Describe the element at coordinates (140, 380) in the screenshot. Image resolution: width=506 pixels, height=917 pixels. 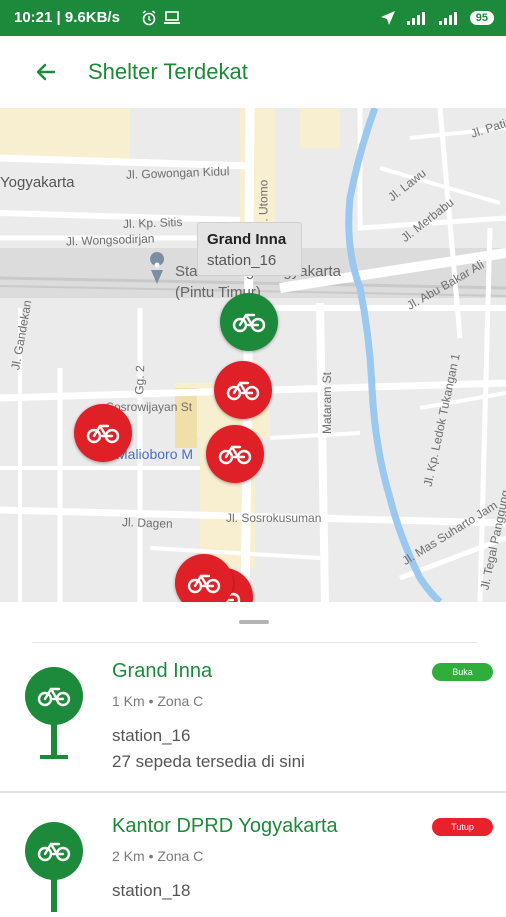
I see `map-label: Gg. 2` at that location.